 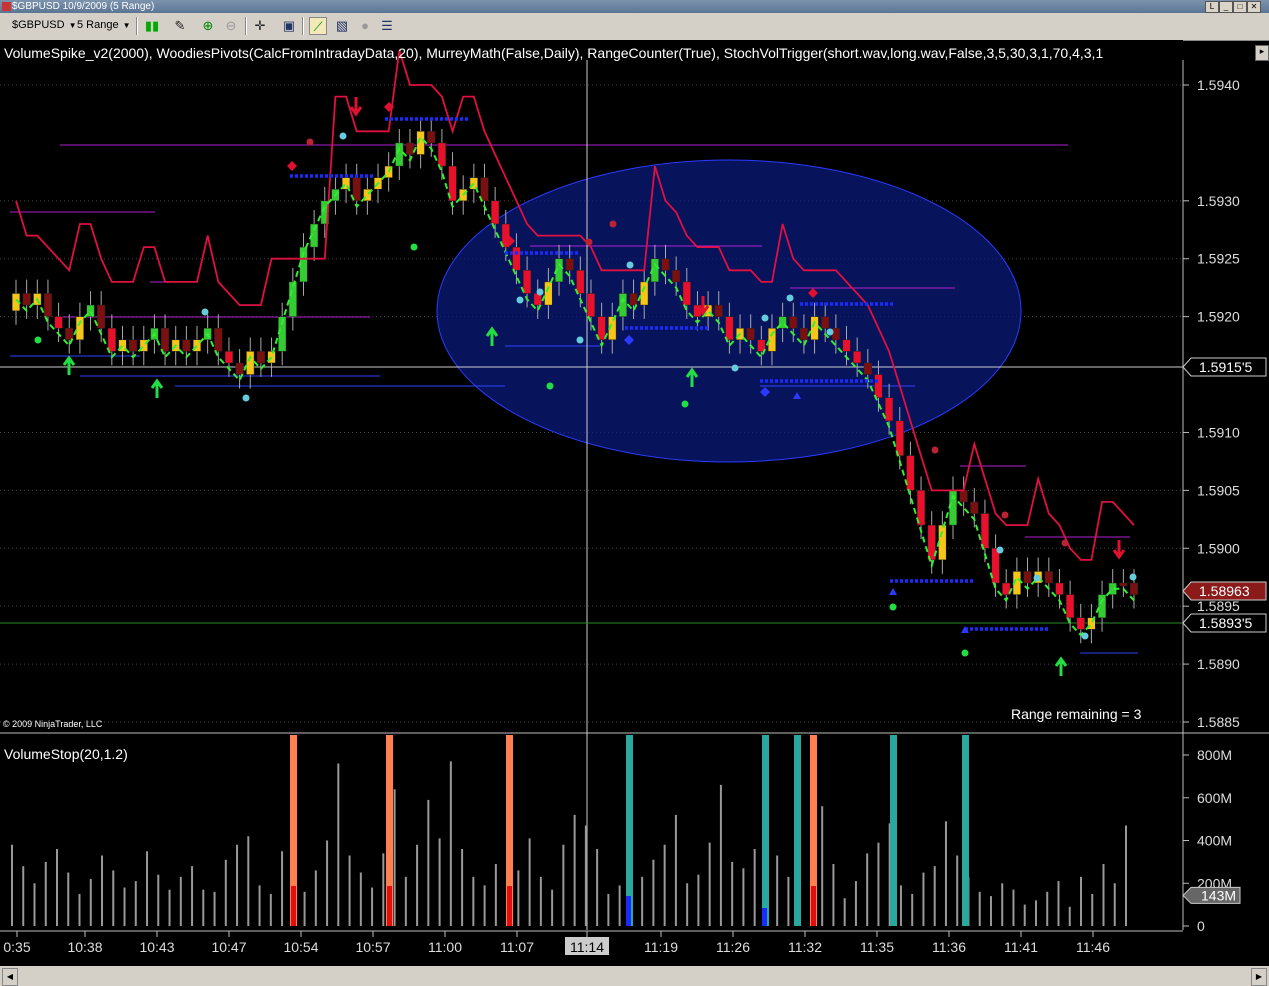 What do you see at coordinates (1218, 259) in the screenshot?
I see `price-tick-label: 1.5925` at bounding box center [1218, 259].